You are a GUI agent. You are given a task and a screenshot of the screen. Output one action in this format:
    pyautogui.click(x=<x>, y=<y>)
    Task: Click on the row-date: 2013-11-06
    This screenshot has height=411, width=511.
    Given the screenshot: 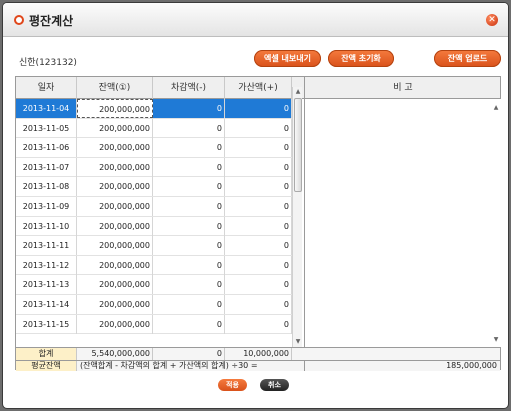 What is the action you would take?
    pyautogui.click(x=46, y=148)
    